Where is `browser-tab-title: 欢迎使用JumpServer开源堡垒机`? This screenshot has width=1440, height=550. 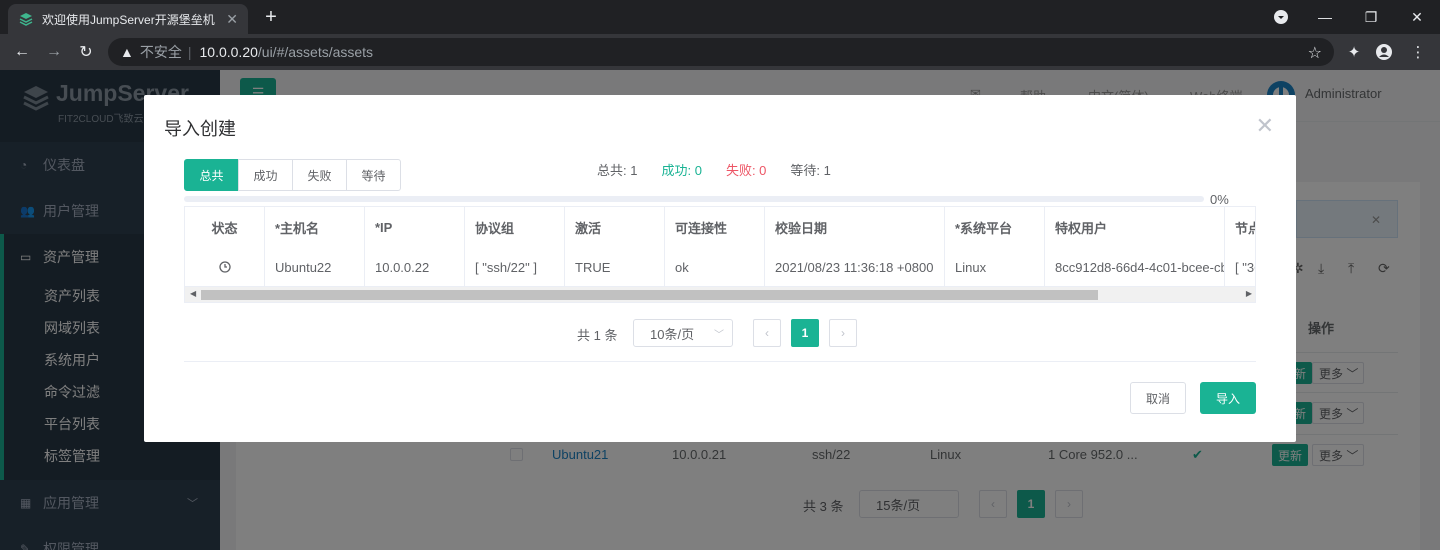
browser-tab-title: 欢迎使用JumpServer开源堡垒机 is located at coordinates (128, 19).